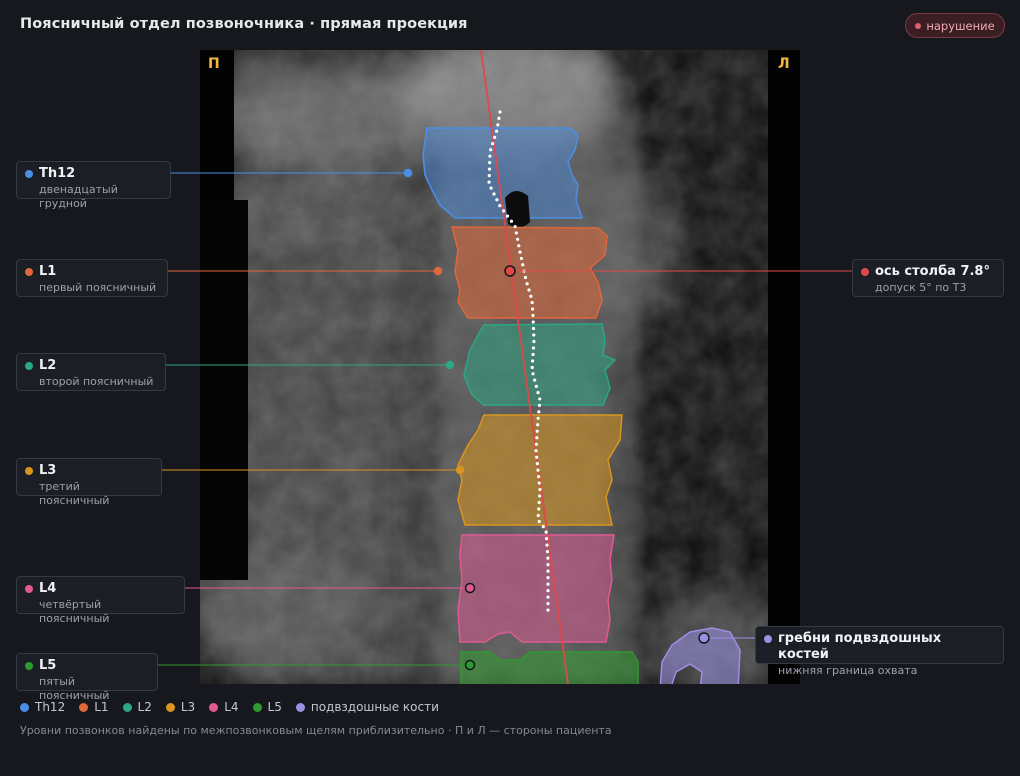  I want to click on l4-color-dot, so click(29, 589).